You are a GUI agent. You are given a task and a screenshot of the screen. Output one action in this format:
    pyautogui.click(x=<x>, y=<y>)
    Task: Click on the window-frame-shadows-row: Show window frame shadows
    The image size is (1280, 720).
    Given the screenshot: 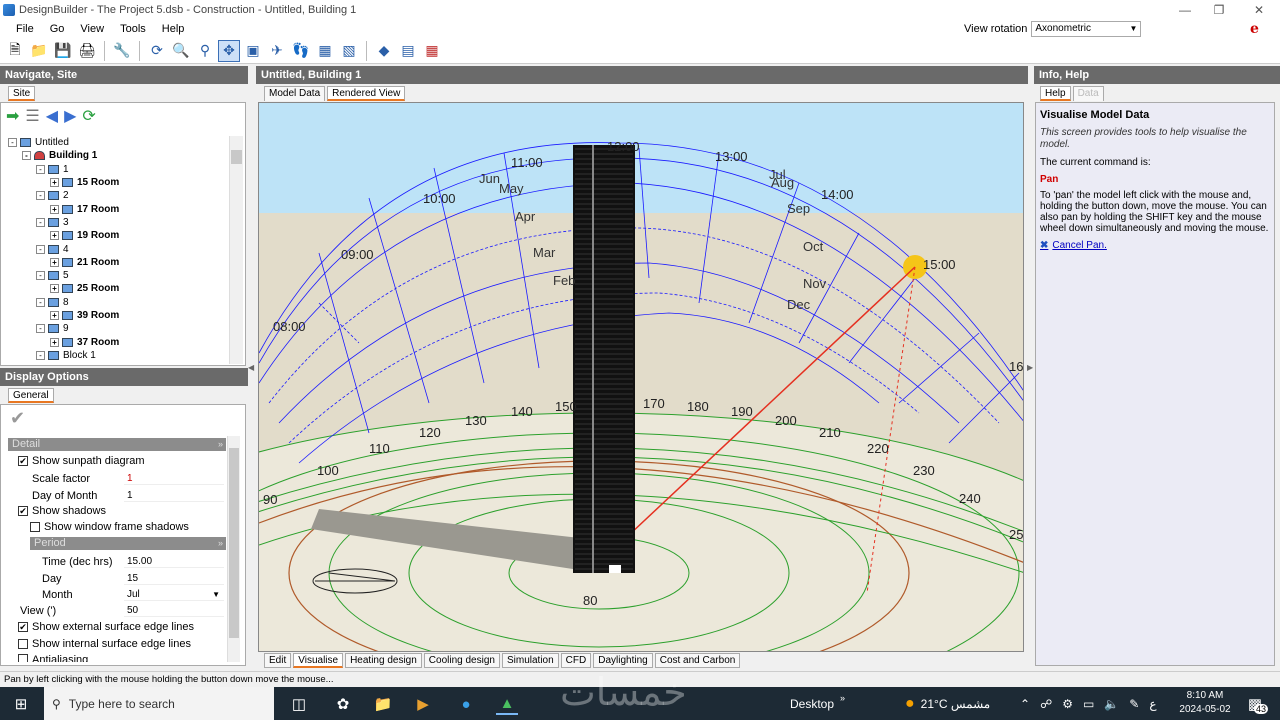 What is the action you would take?
    pyautogui.click(x=109, y=527)
    